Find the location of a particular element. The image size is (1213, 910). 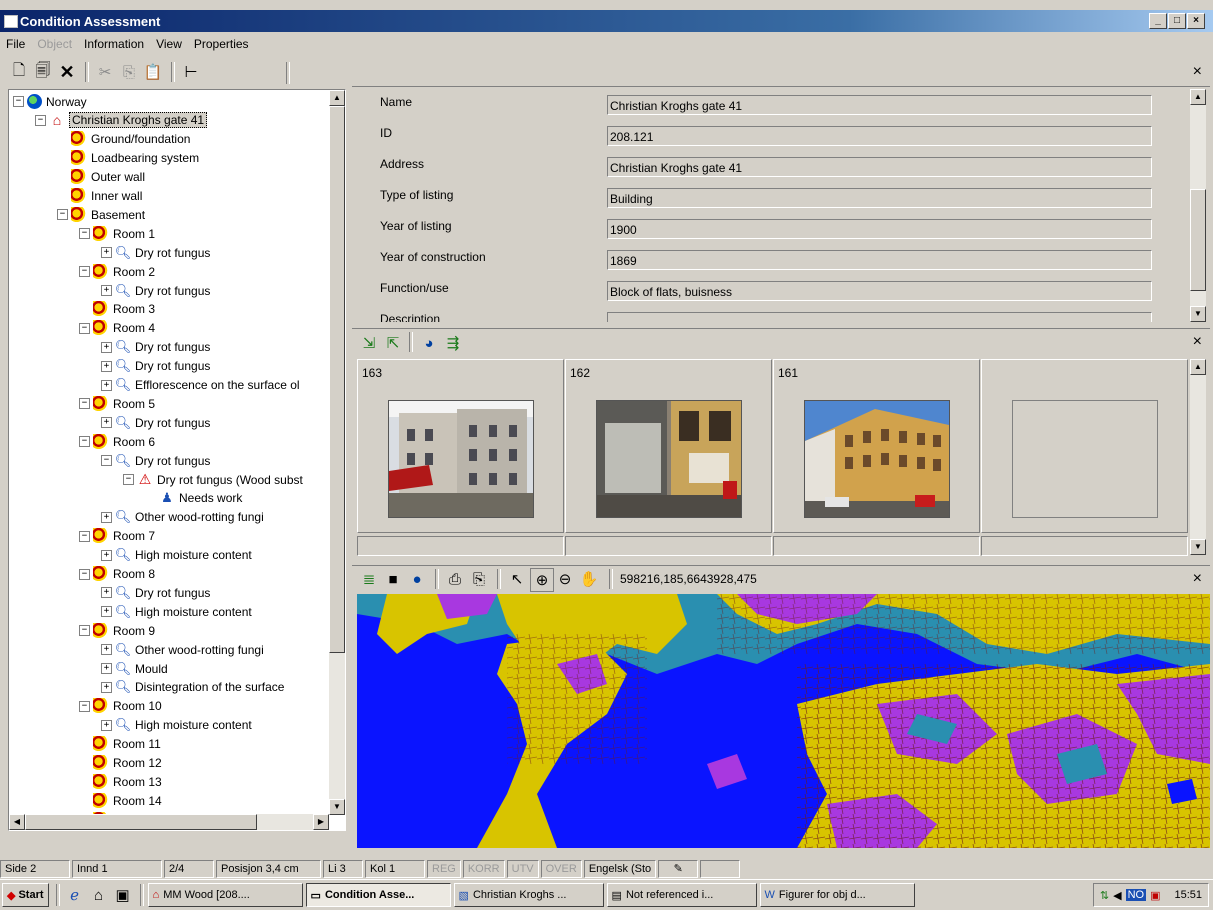

copy-icon: ⎘ is located at coordinates (129, 72).